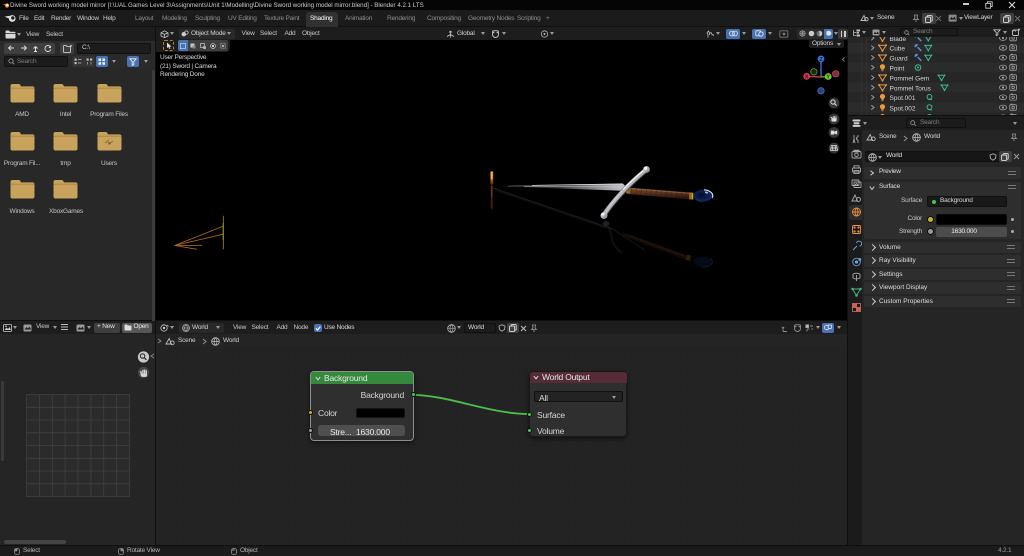 Image resolution: width=1024 pixels, height=556 pixels. What do you see at coordinates (898, 49) in the screenshot?
I see `svg-text: Cube` at bounding box center [898, 49].